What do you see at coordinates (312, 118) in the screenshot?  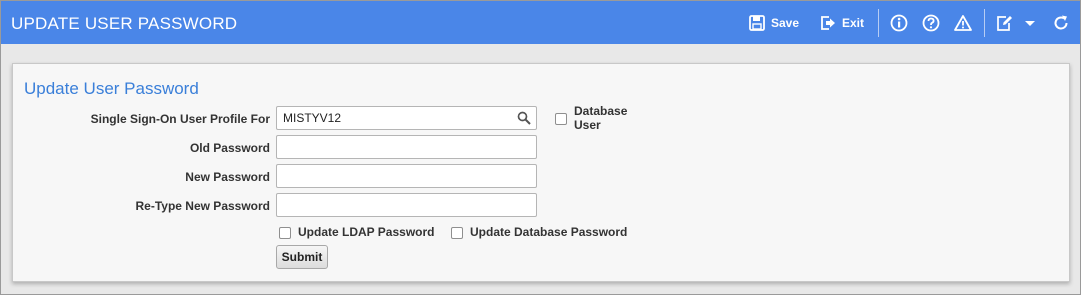 I see `sso-user-value: MISTYV12` at bounding box center [312, 118].